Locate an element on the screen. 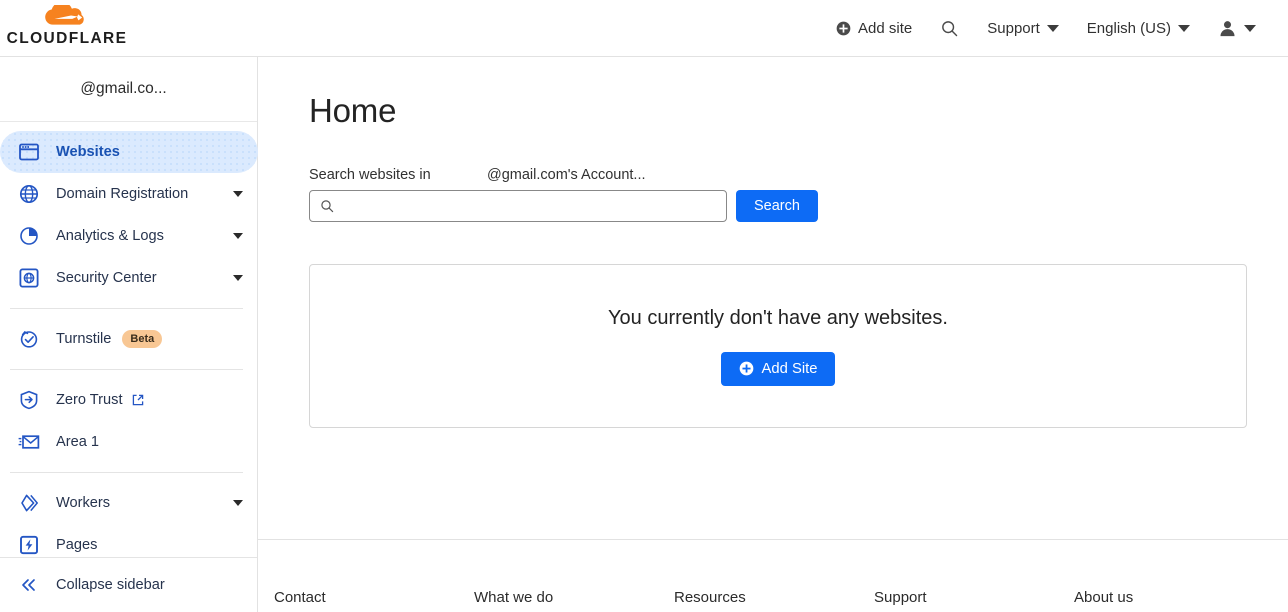 The image size is (1288, 612). browser-window-icon is located at coordinates (29, 152).